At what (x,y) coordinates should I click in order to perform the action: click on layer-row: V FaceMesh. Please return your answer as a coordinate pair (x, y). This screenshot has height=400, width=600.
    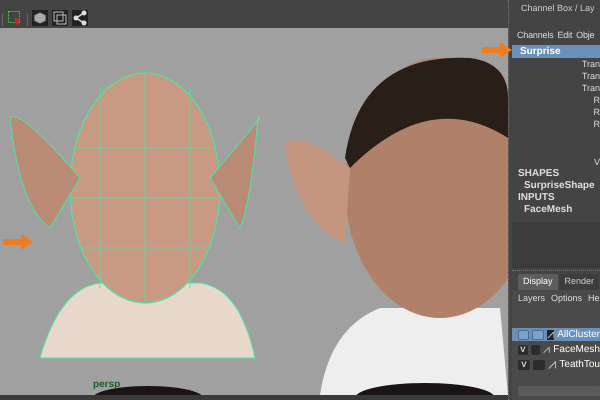
    Looking at the image, I should click on (556, 349).